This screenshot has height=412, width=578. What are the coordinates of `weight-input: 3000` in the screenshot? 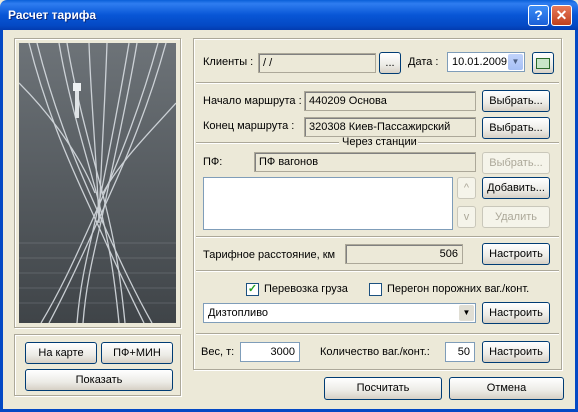 It's located at (270, 352).